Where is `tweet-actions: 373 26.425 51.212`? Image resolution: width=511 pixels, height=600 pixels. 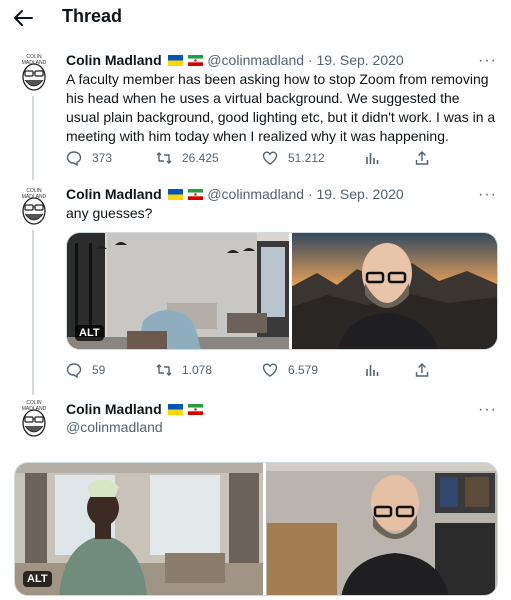 tweet-actions: 373 26.425 51.212 is located at coordinates (281, 158).